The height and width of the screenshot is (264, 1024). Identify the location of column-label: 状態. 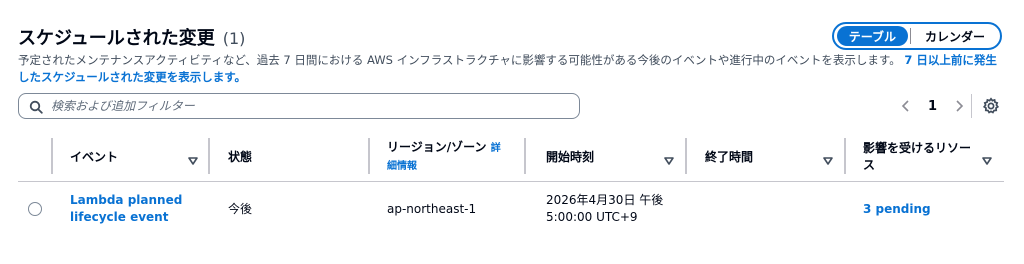
(240, 156).